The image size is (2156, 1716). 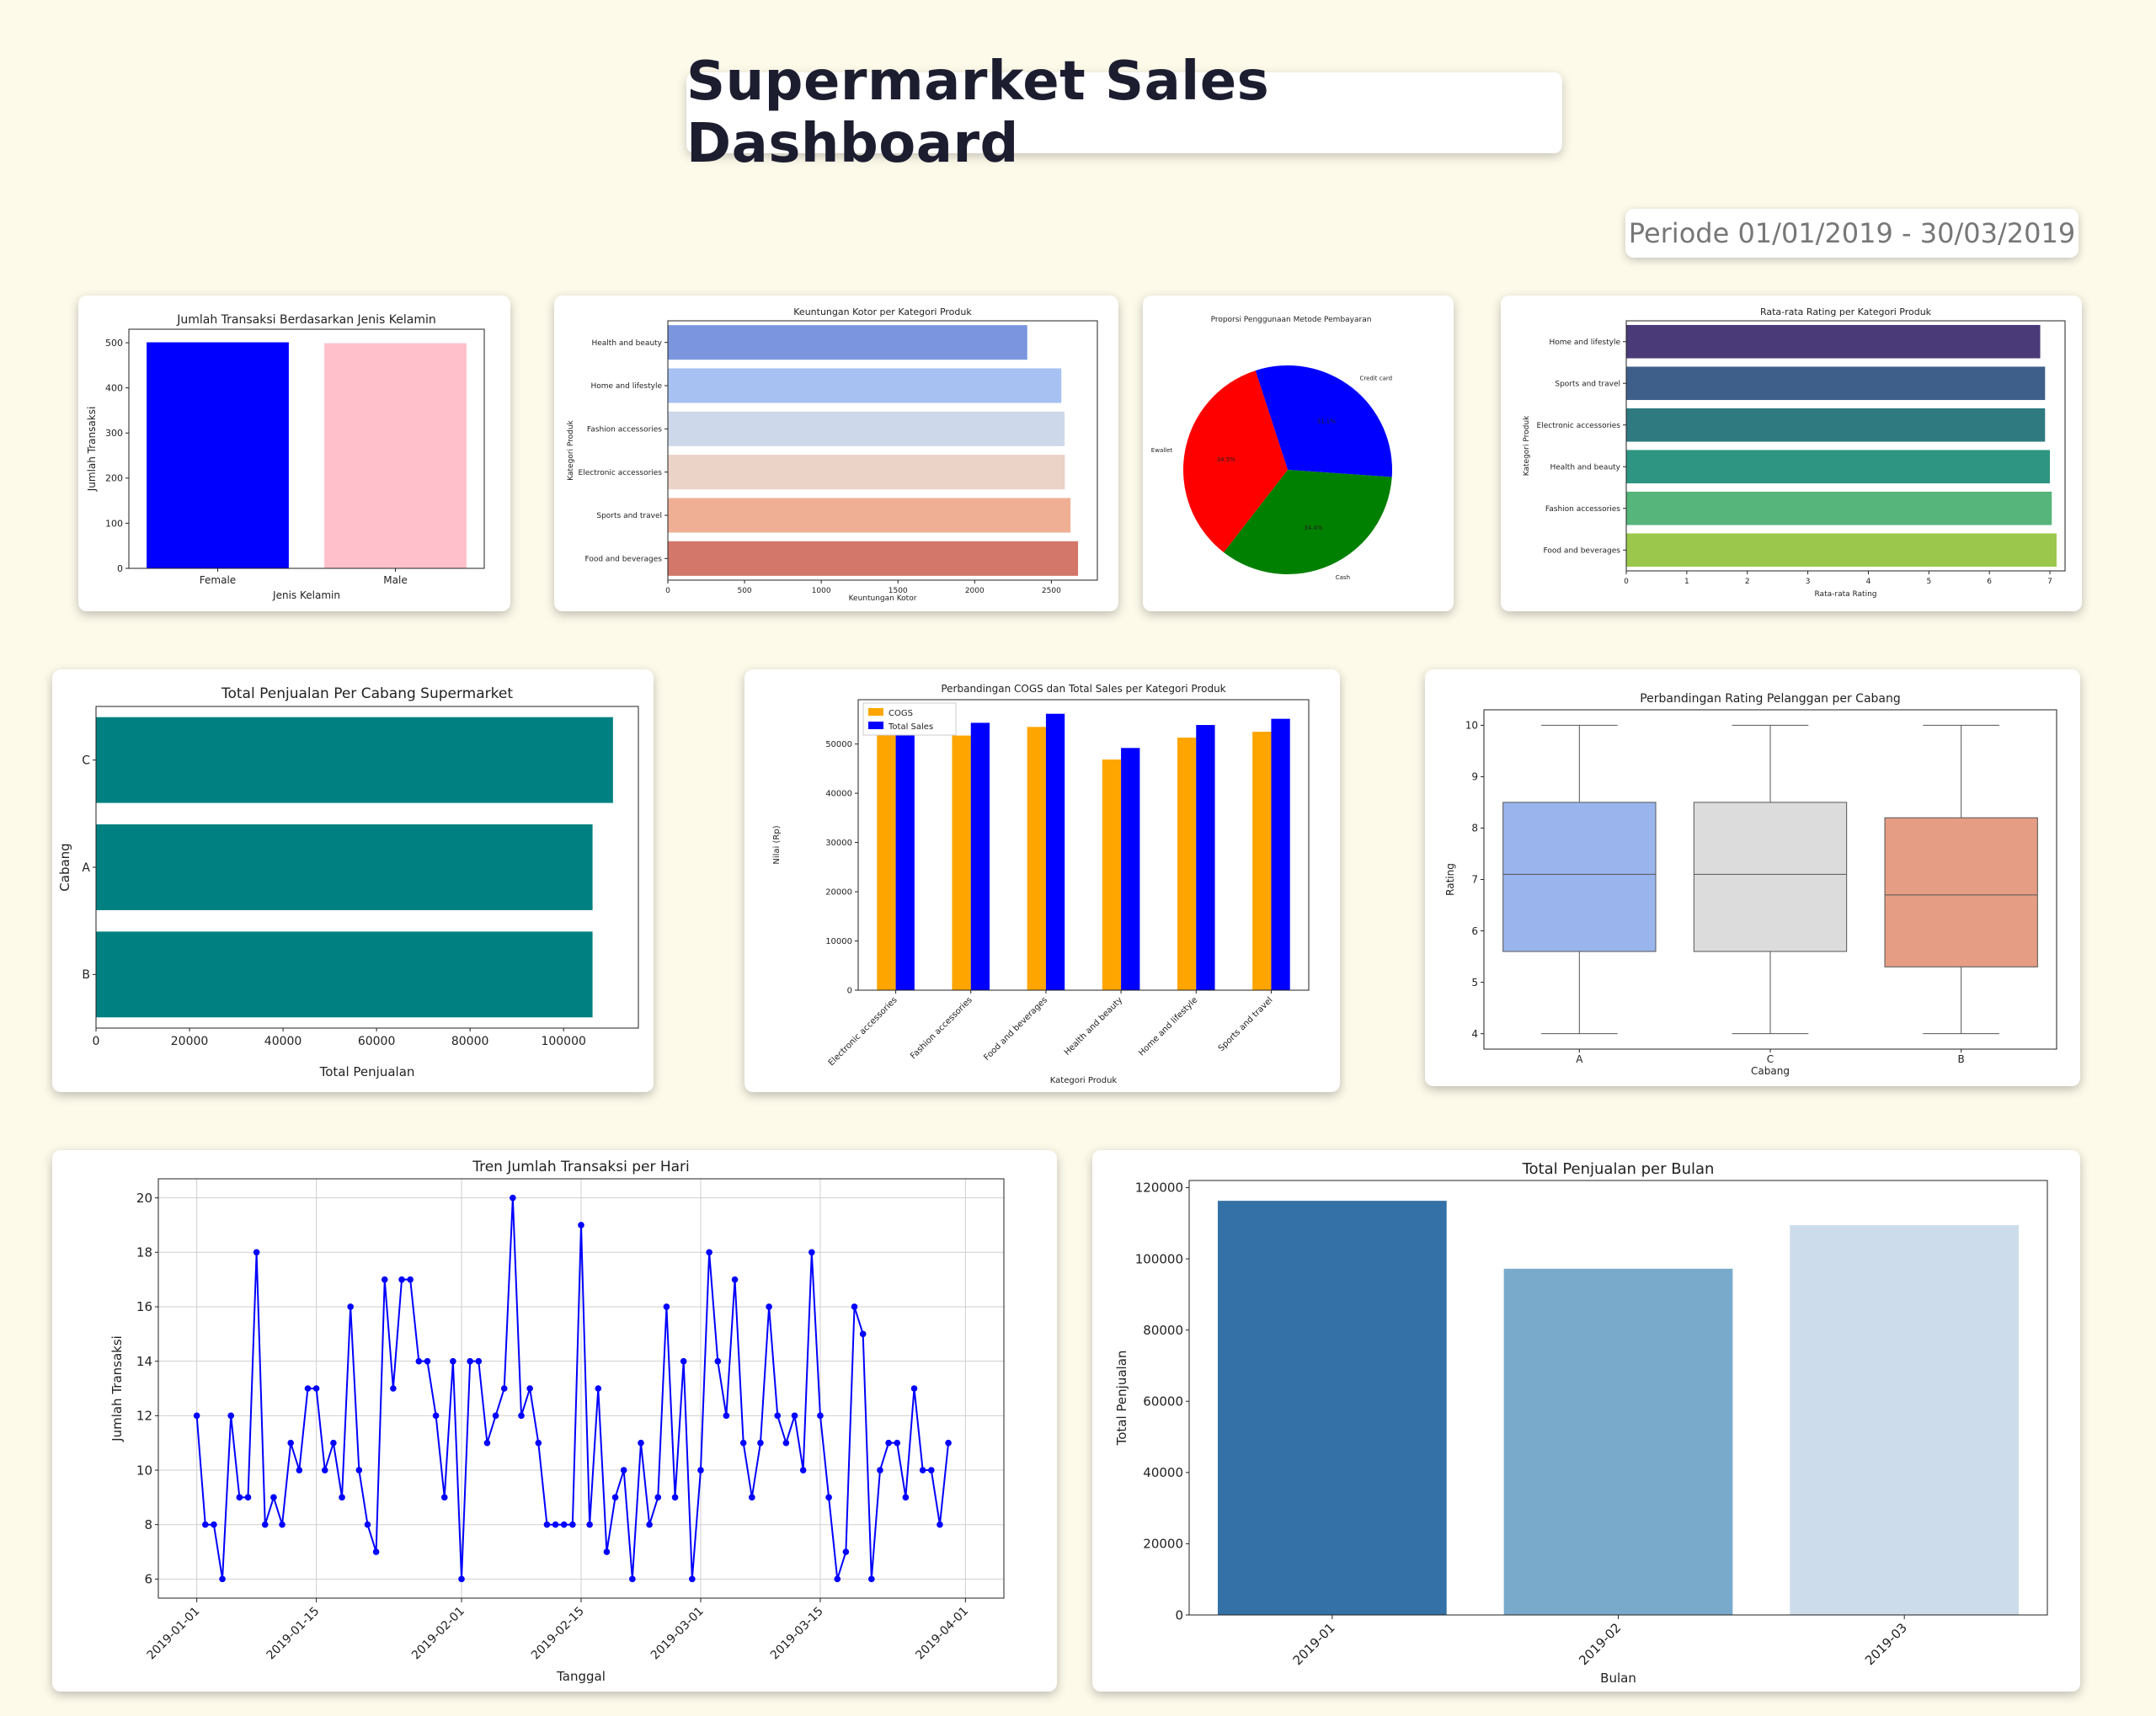 I want to click on y-axis-label: Rating, so click(x=1450, y=879).